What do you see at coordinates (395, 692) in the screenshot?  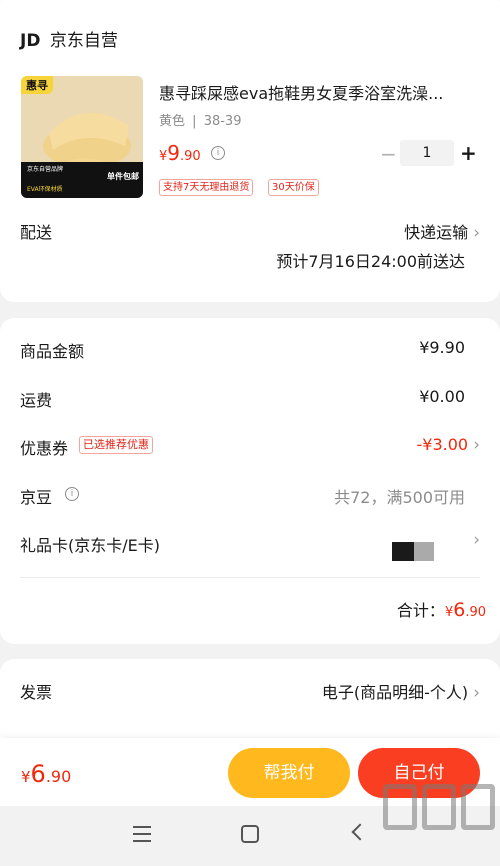 I see `invoice-value: 电子(商品明细-个人)` at bounding box center [395, 692].